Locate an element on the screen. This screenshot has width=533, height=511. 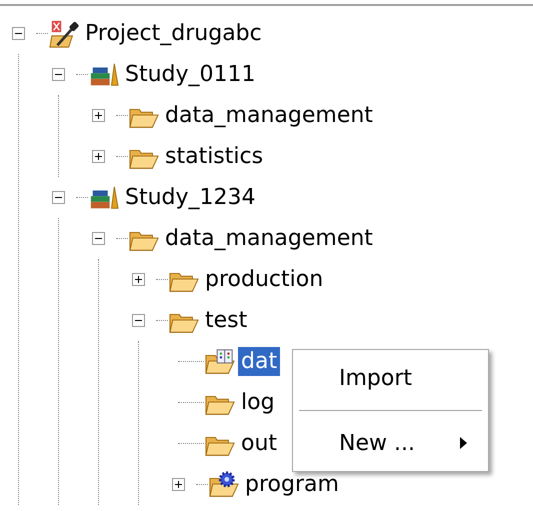
tree-item: out is located at coordinates (259, 443).